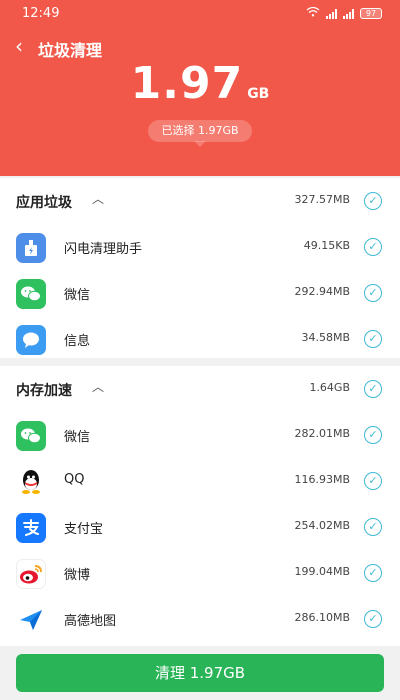 The width and height of the screenshot is (400, 700). Describe the element at coordinates (200, 201) in the screenshot. I see `junk-section-header: 应用垃圾 ︿ 327.57MB ✓` at that location.